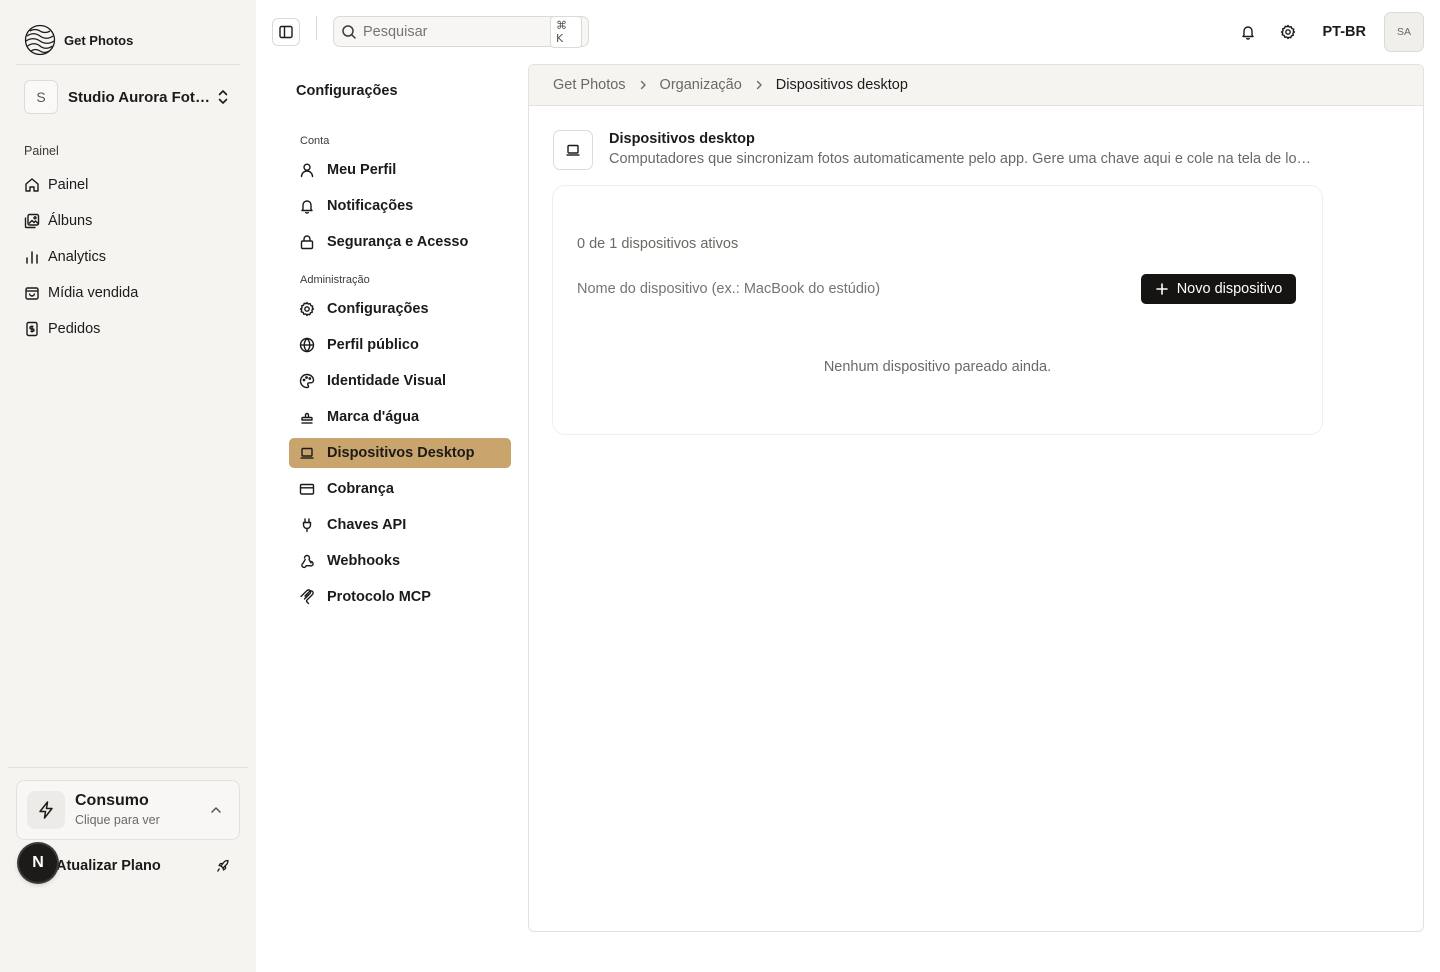 The width and height of the screenshot is (1440, 972). What do you see at coordinates (307, 381) in the screenshot?
I see `palette-icon` at bounding box center [307, 381].